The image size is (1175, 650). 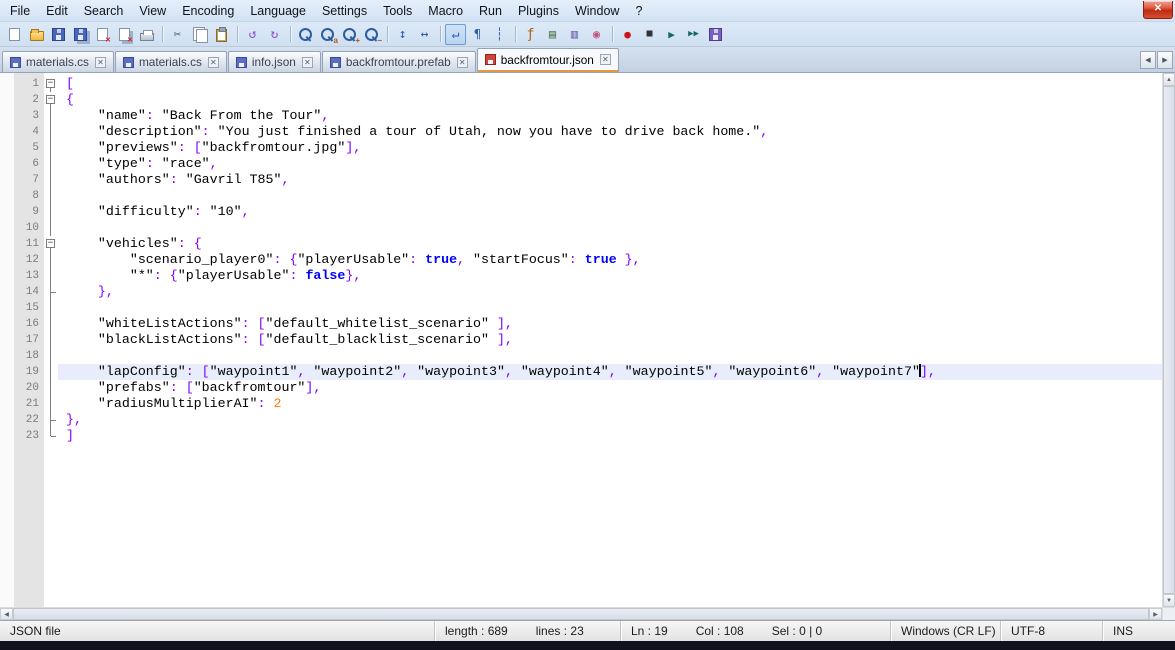 I want to click on code-line: 11− "vehicles": {, so click(x=581, y=244).